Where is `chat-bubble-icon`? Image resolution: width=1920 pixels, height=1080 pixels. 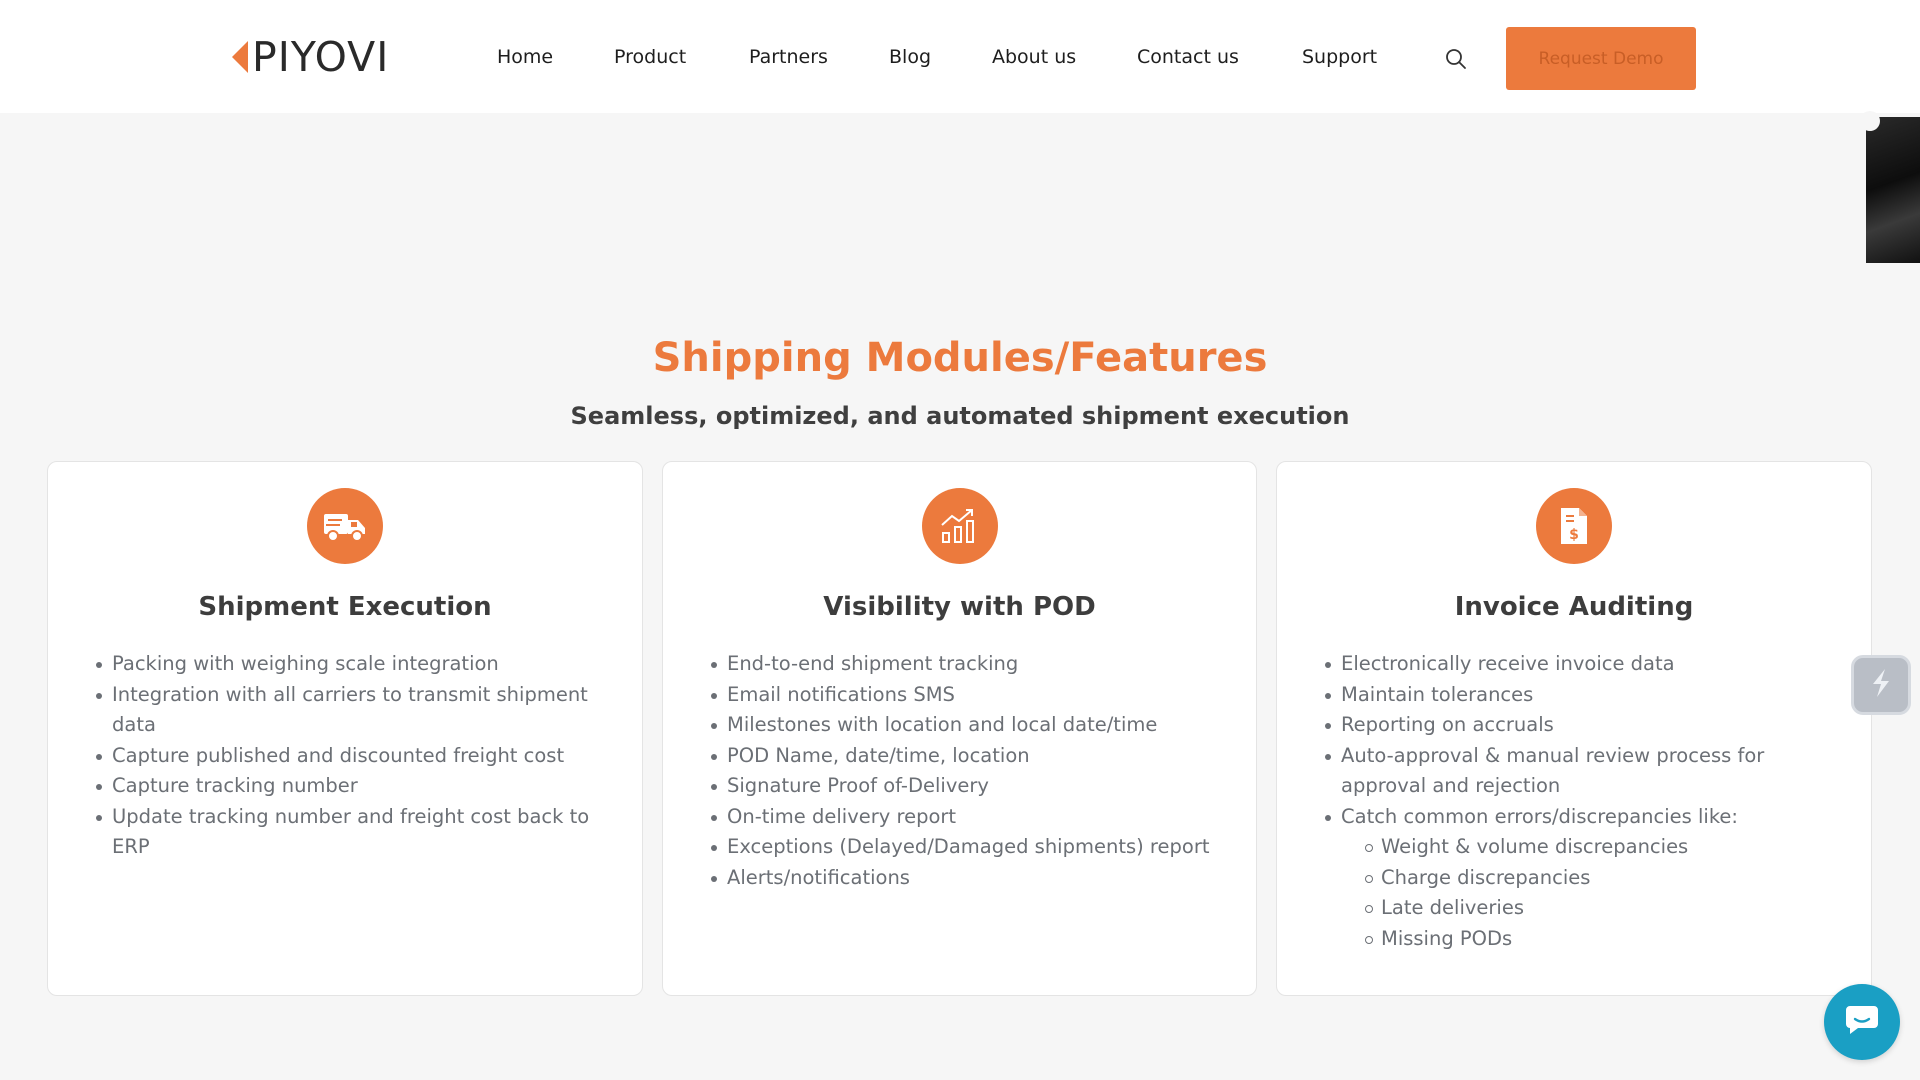 chat-bubble-icon is located at coordinates (1862, 1022).